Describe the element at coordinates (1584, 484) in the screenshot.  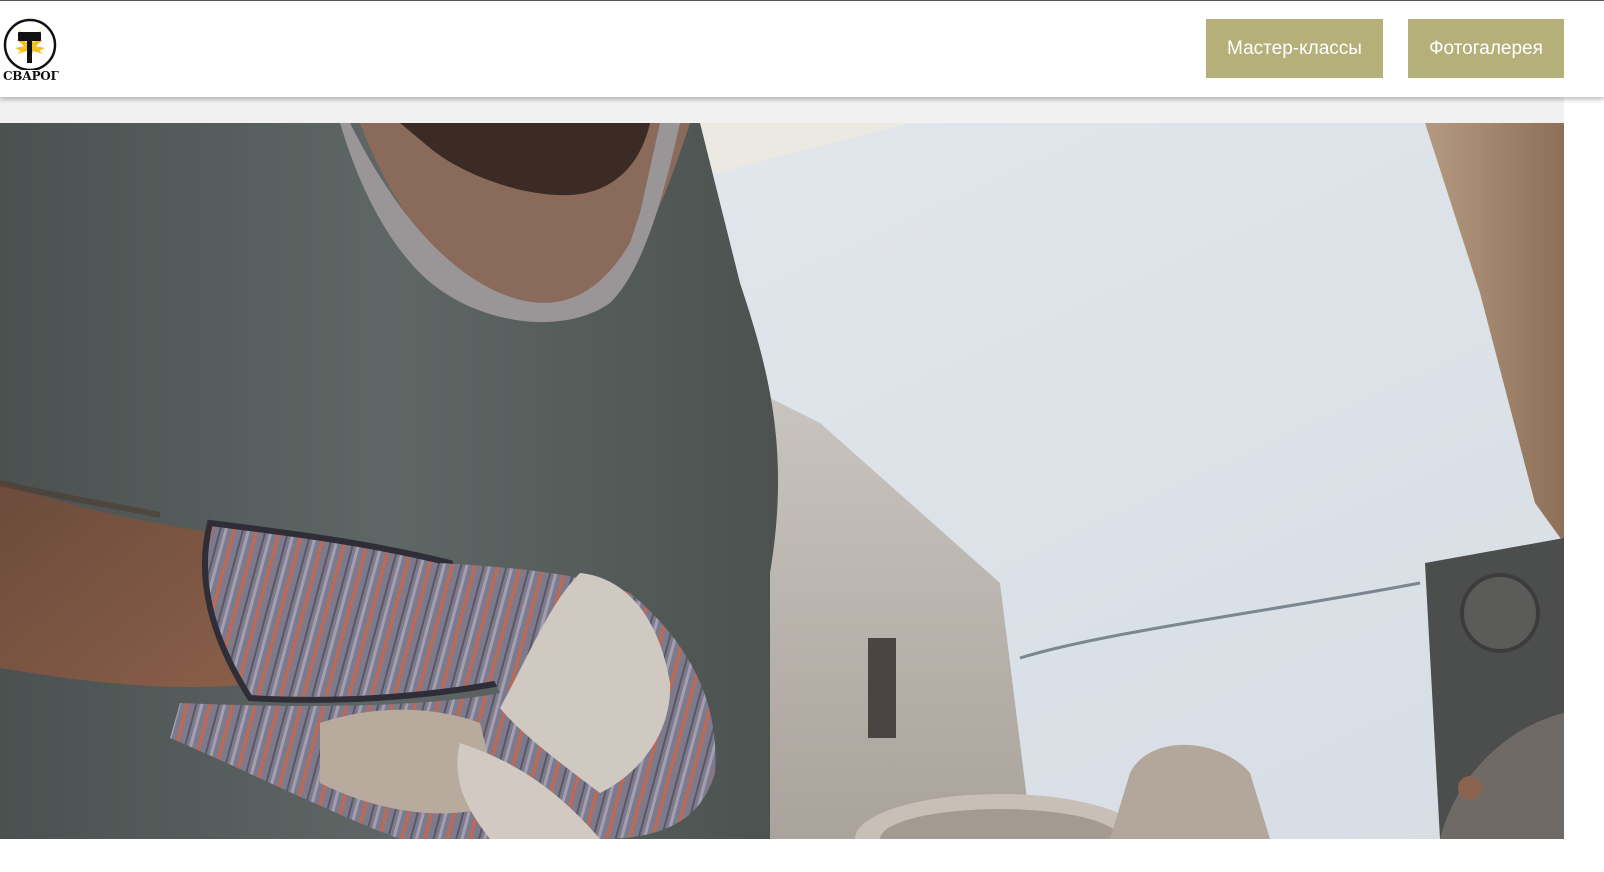
I see `right-margin` at that location.